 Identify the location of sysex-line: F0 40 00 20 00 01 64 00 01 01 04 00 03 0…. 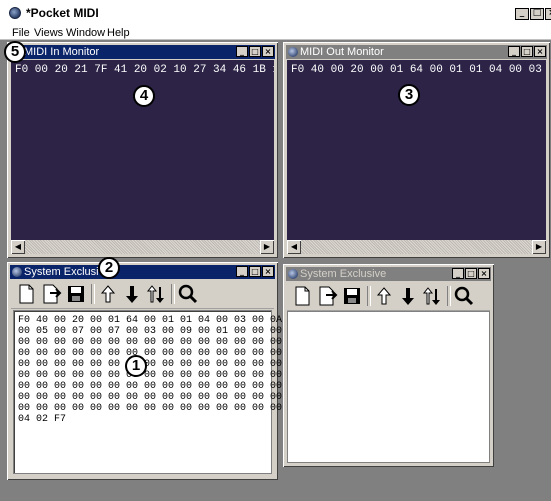
(150, 320).